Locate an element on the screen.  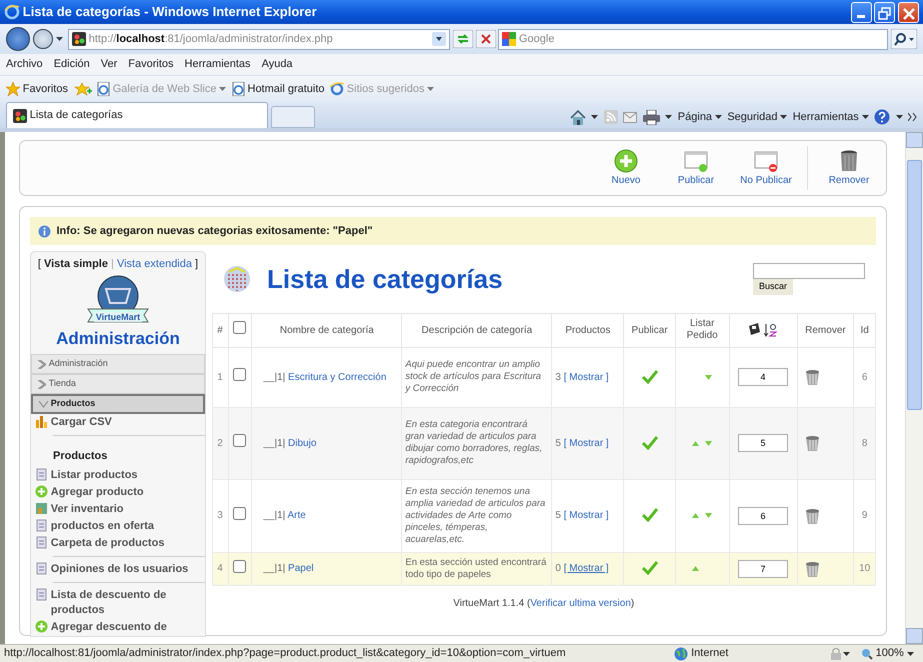
menu-item: Ver is located at coordinates (109, 64).